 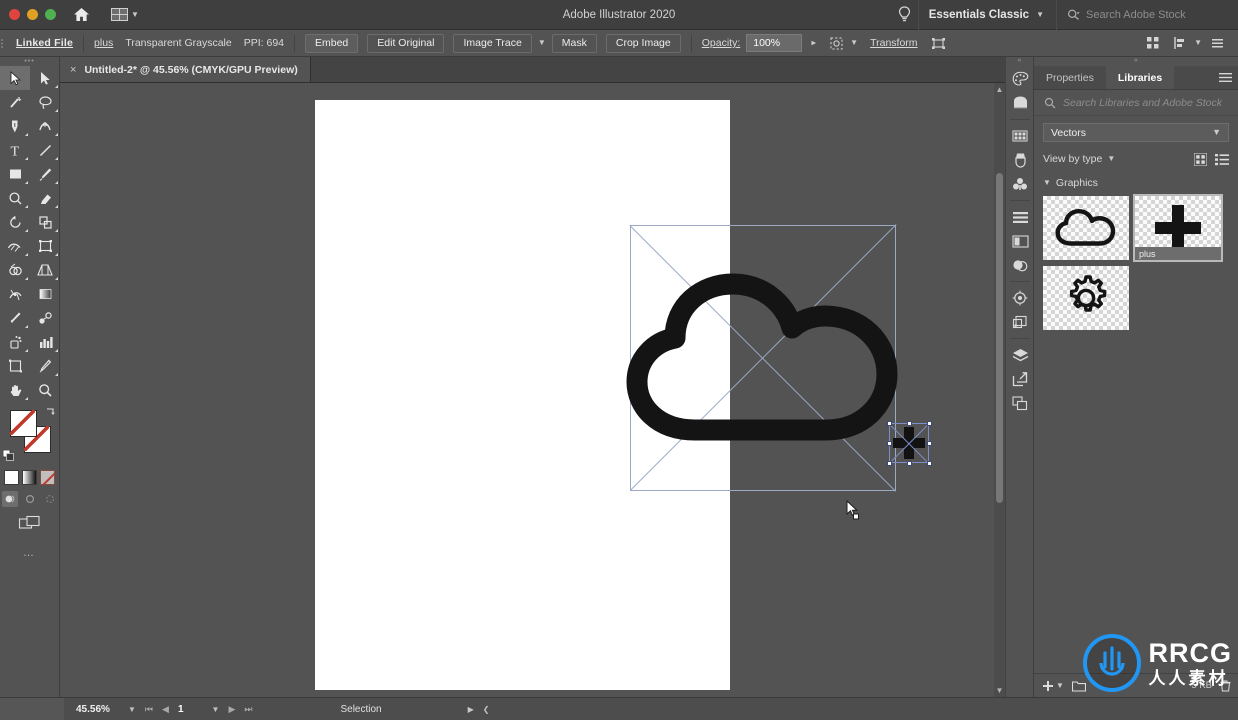 What do you see at coordinates (929, 423) in the screenshot?
I see `resize-handle-tr` at bounding box center [929, 423].